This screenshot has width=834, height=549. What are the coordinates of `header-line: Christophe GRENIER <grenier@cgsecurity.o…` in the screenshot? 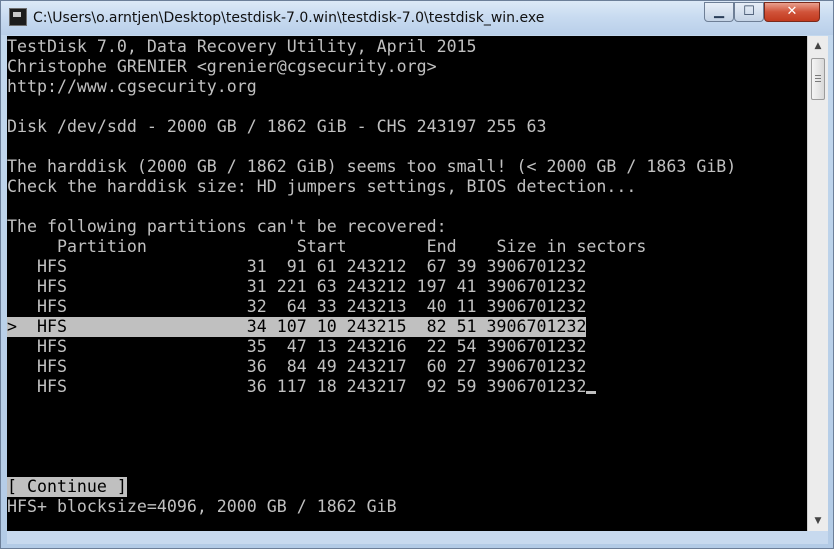 It's located at (222, 66).